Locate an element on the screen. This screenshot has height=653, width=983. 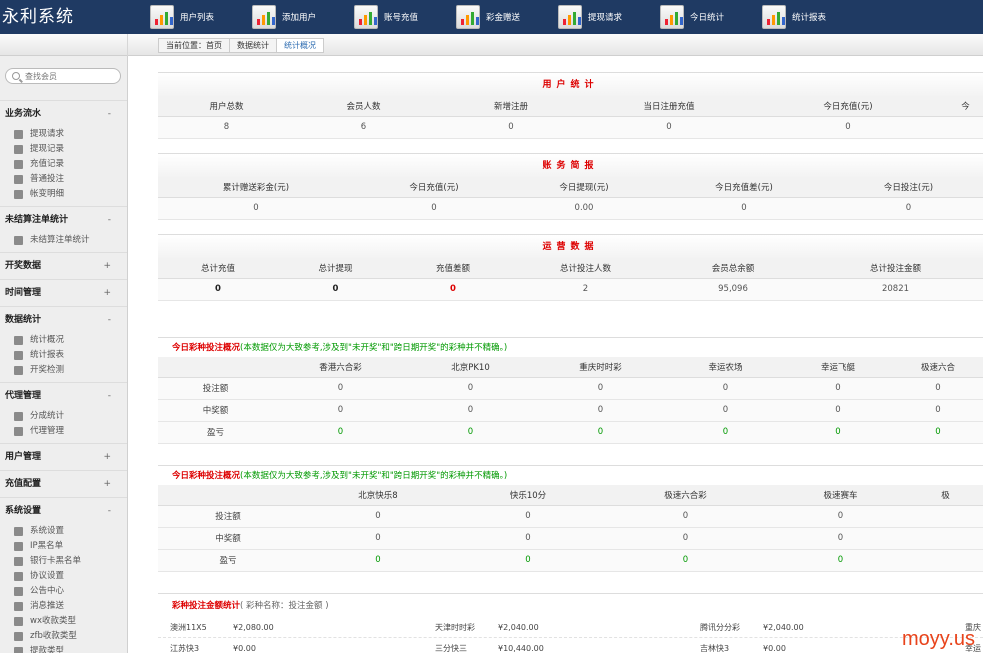
lottery-note-1-title: 今日彩种投注概况 is located at coordinates (206, 348).